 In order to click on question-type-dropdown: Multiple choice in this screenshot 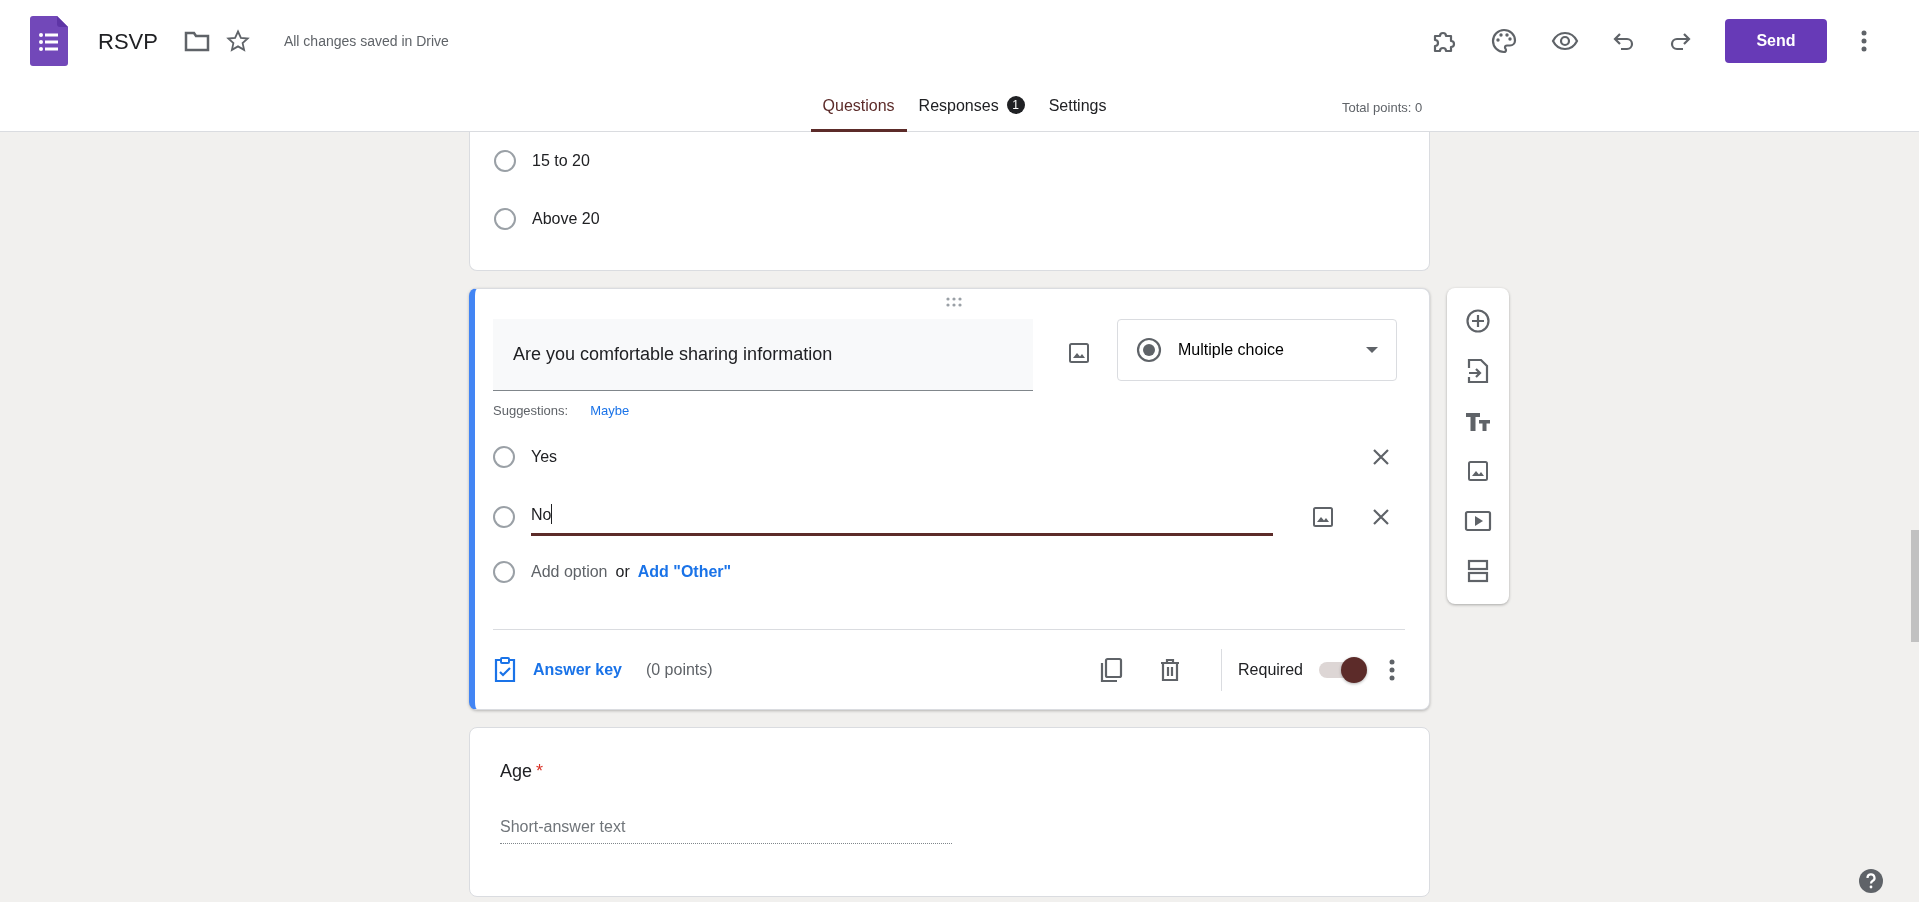, I will do `click(1257, 350)`.